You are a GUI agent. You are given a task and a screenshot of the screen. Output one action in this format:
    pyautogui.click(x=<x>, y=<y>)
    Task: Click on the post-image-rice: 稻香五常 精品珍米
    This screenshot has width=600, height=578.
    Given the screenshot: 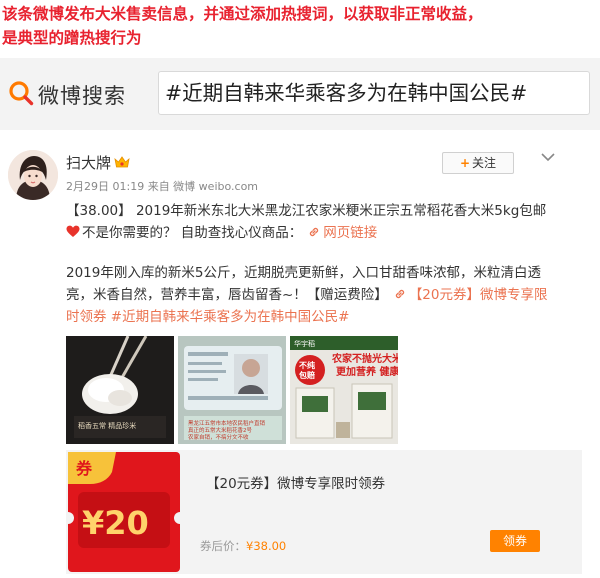 What is the action you would take?
    pyautogui.click(x=120, y=390)
    